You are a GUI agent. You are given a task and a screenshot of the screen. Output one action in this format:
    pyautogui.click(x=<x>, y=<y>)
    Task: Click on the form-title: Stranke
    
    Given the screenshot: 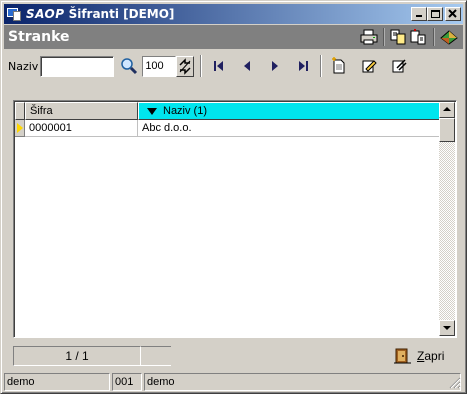 What is the action you would take?
    pyautogui.click(x=39, y=37)
    